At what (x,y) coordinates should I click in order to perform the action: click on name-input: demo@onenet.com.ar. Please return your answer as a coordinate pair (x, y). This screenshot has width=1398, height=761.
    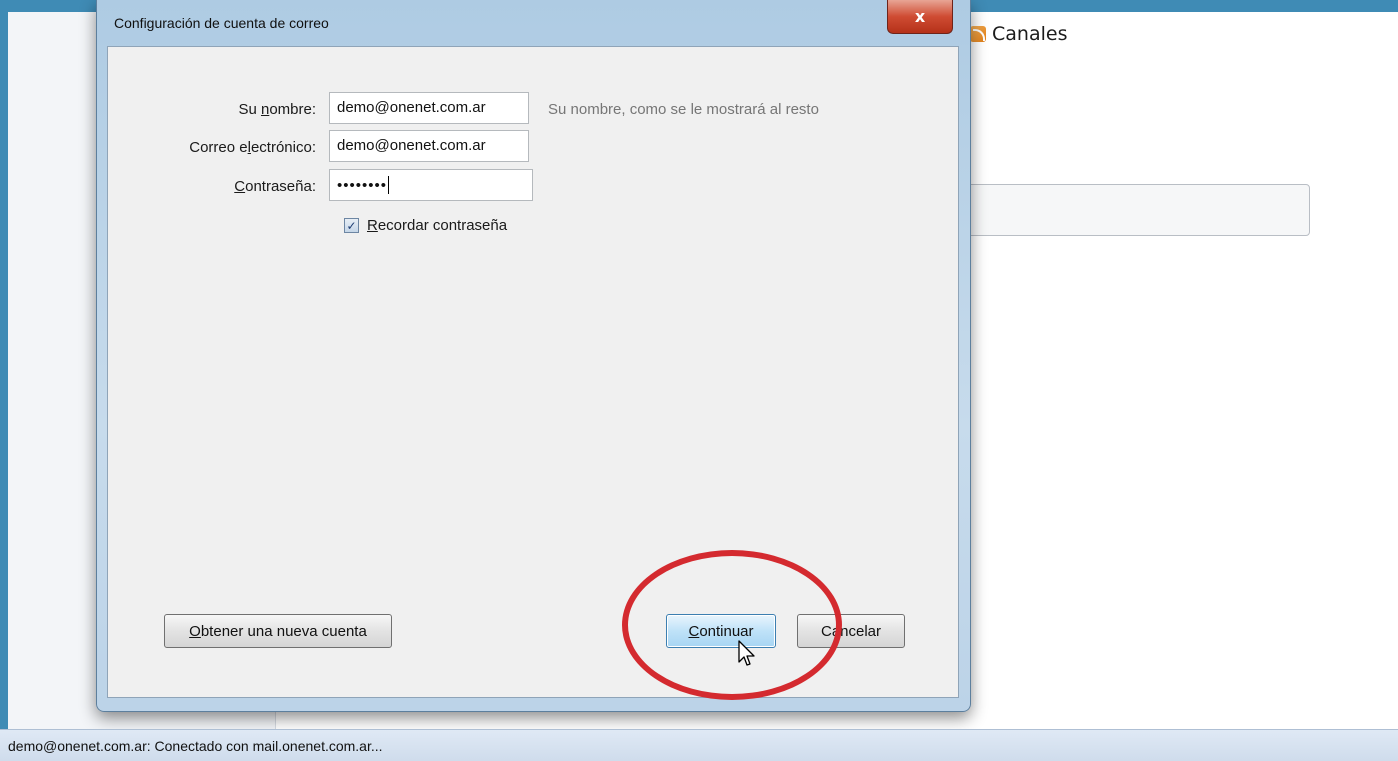
    Looking at the image, I should click on (429, 108).